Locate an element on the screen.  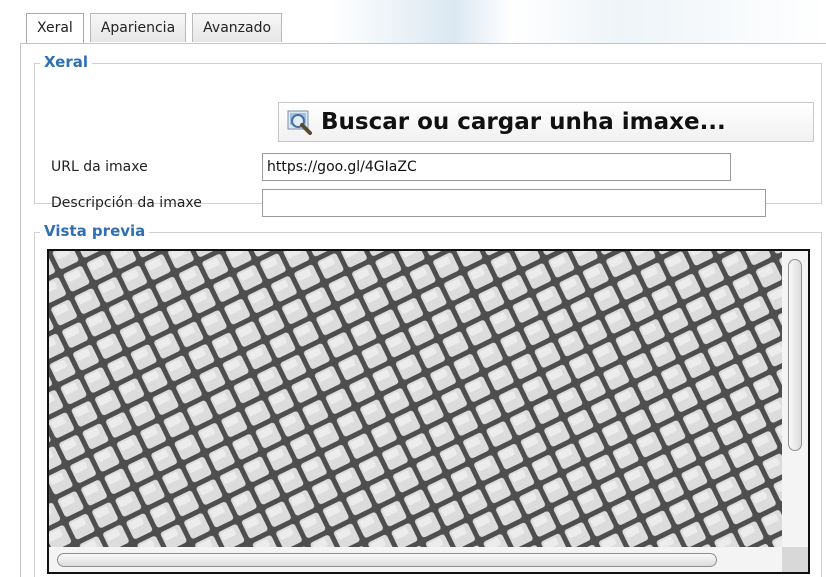
vertical-scrollbar is located at coordinates (795, 400).